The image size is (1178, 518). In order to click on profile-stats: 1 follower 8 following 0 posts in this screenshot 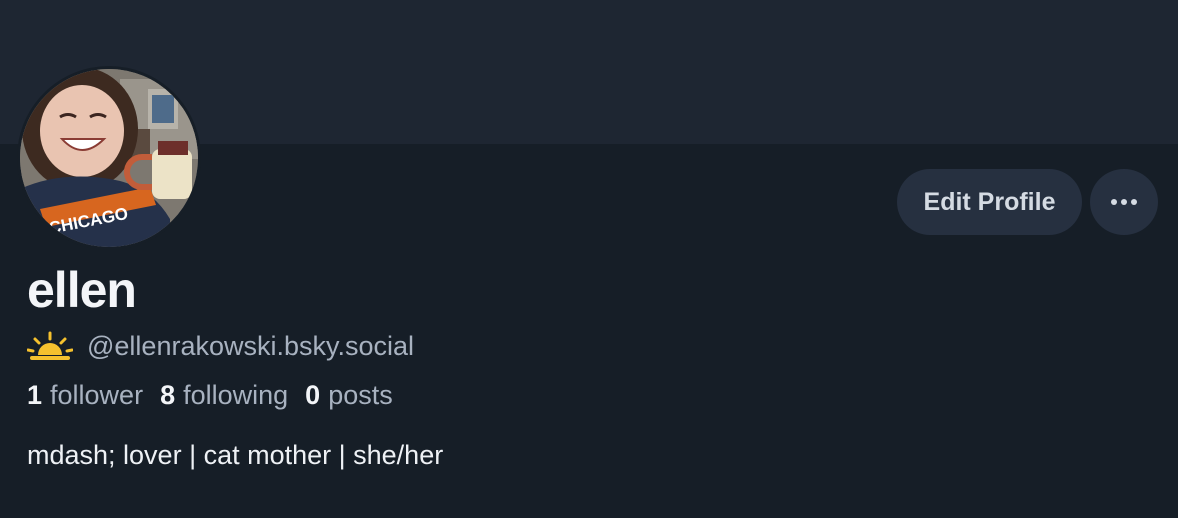, I will do `click(218, 395)`.